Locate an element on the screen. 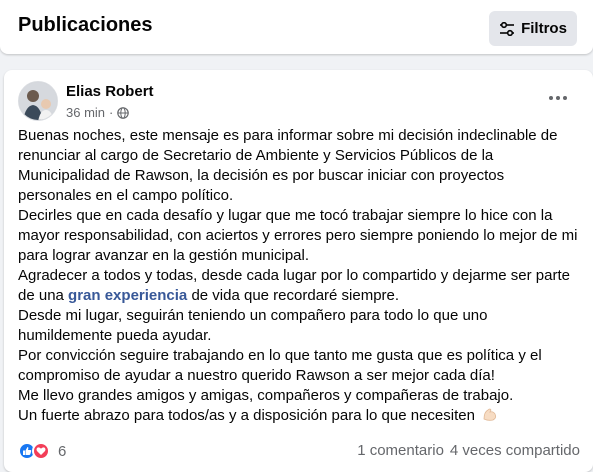 This screenshot has width=593, height=472. avatar is located at coordinates (38, 101).